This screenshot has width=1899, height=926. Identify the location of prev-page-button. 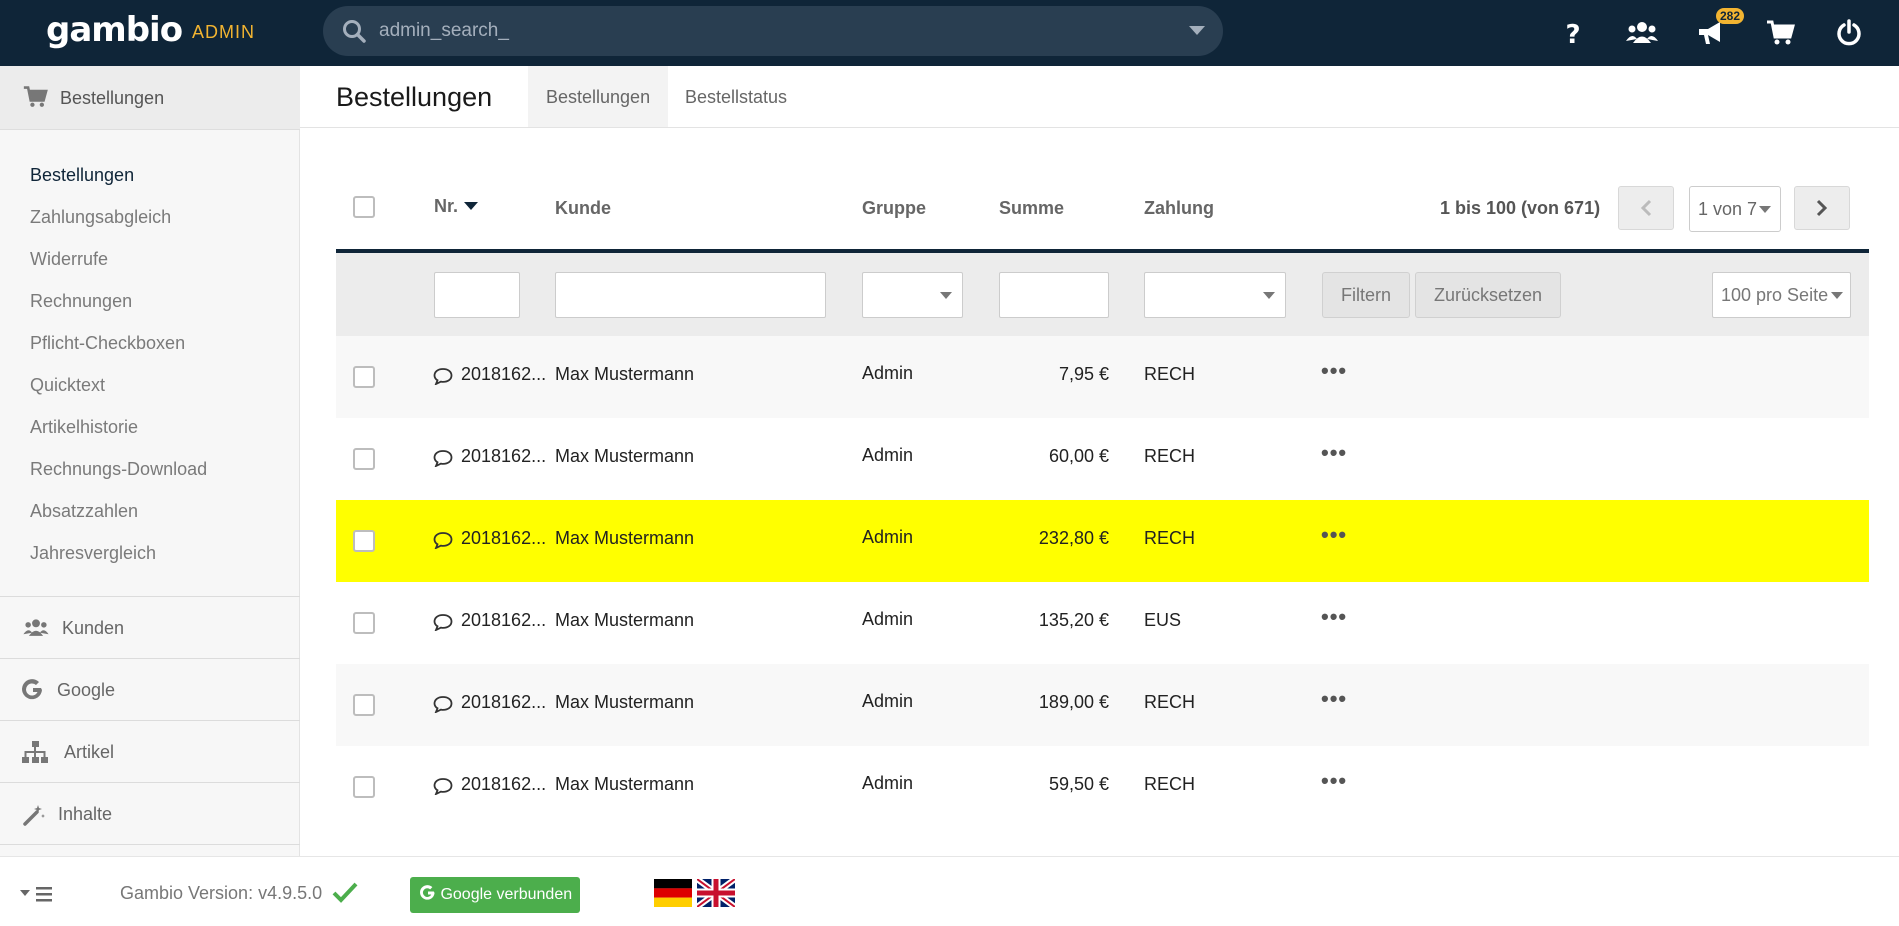
(1646, 208).